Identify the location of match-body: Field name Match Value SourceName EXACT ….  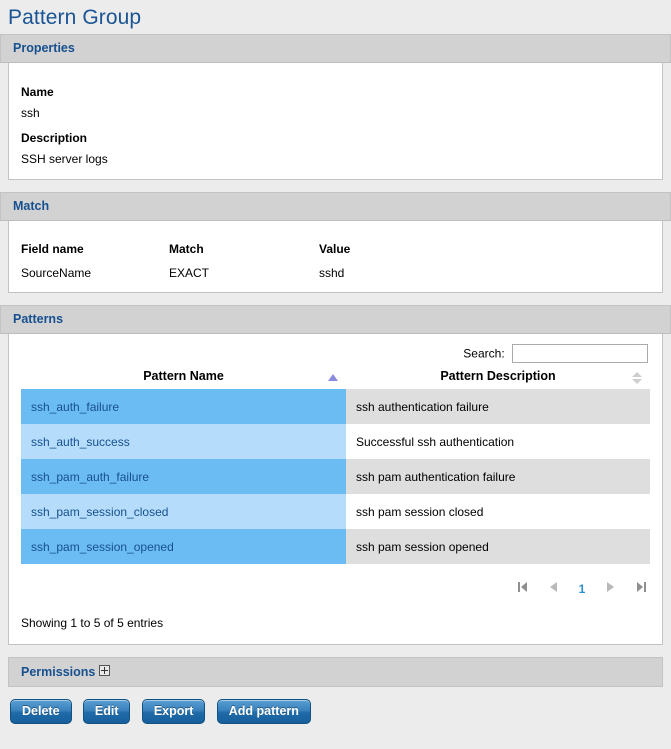
(335, 256).